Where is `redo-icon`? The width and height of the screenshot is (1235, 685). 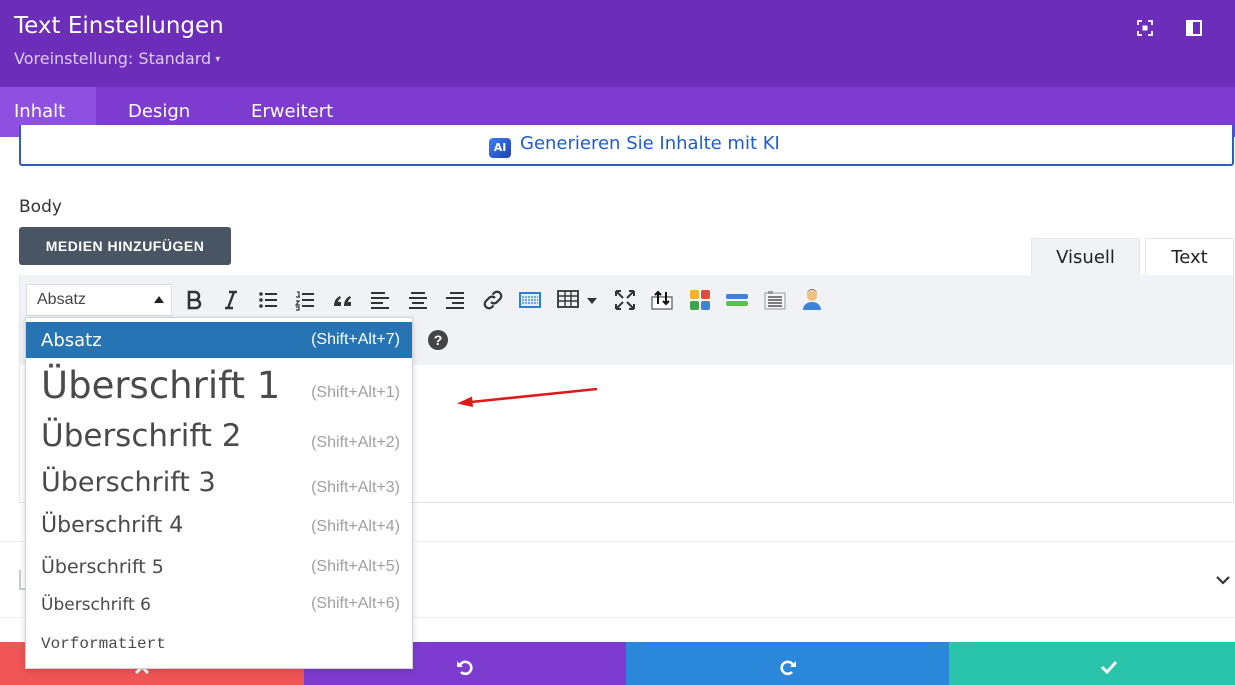 redo-icon is located at coordinates (788, 668).